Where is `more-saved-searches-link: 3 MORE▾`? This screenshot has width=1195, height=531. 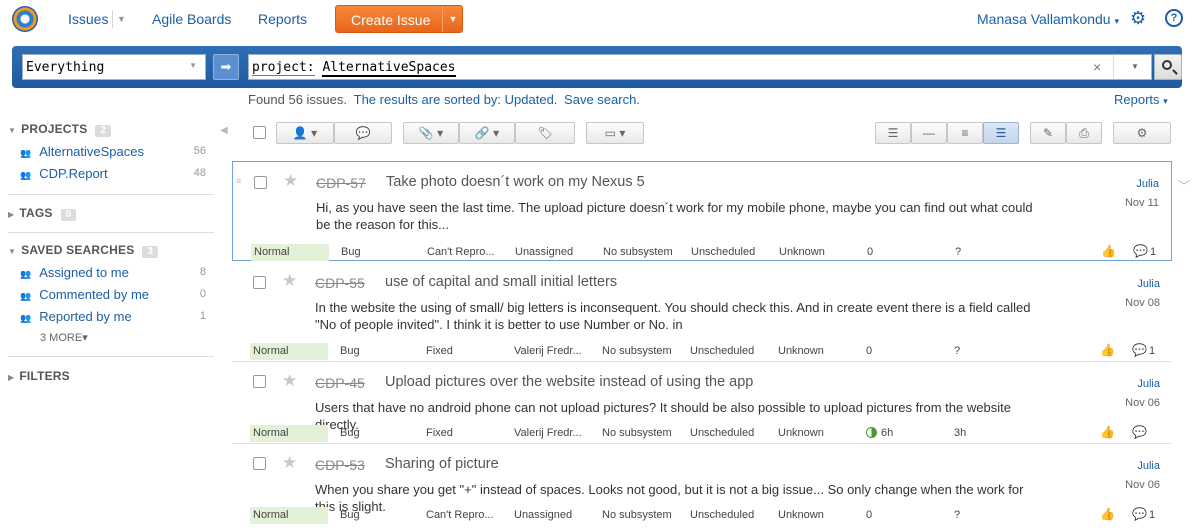 more-saved-searches-link: 3 MORE▾ is located at coordinates (64, 337).